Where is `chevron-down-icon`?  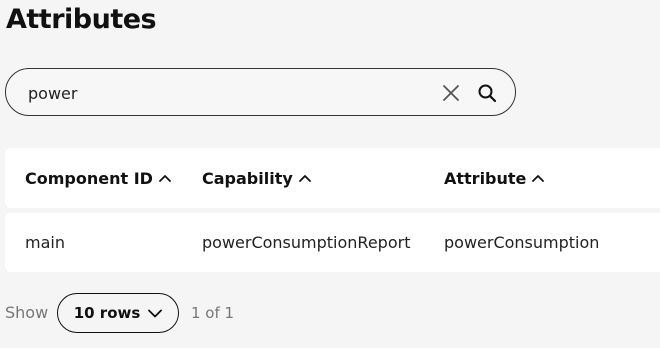
chevron-down-icon is located at coordinates (155, 313).